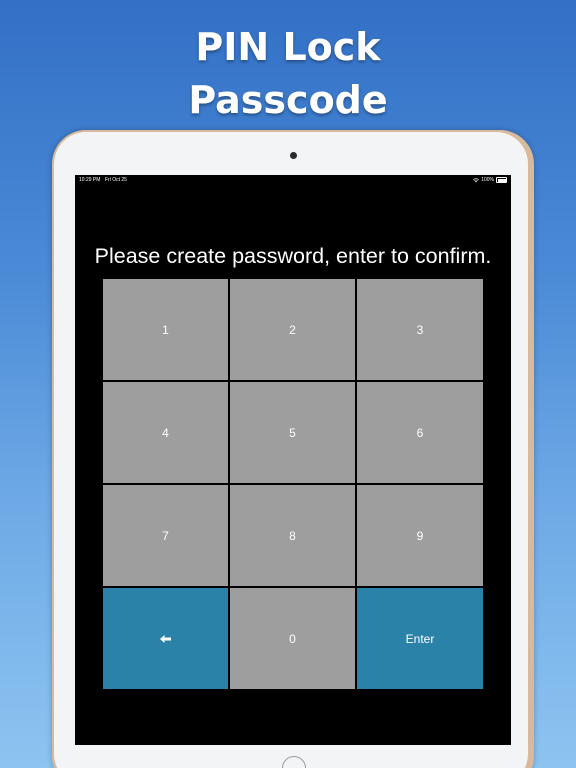 This screenshot has width=576, height=768. I want to click on key-7: 7, so click(165, 535).